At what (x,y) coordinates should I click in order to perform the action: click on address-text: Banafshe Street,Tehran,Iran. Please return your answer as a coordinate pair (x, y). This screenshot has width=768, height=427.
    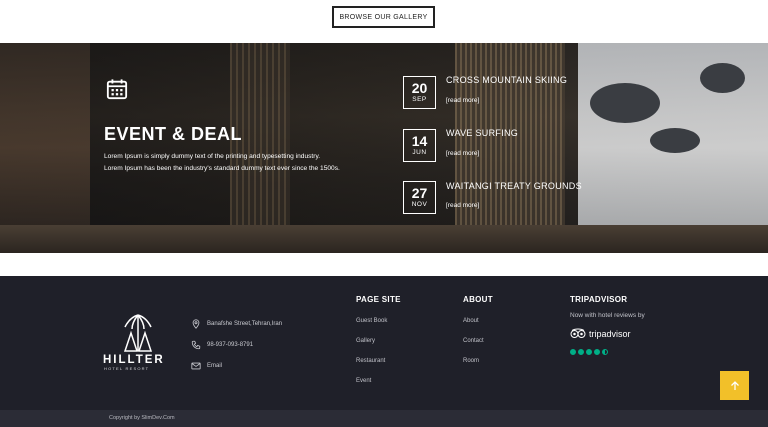
    Looking at the image, I should click on (245, 324).